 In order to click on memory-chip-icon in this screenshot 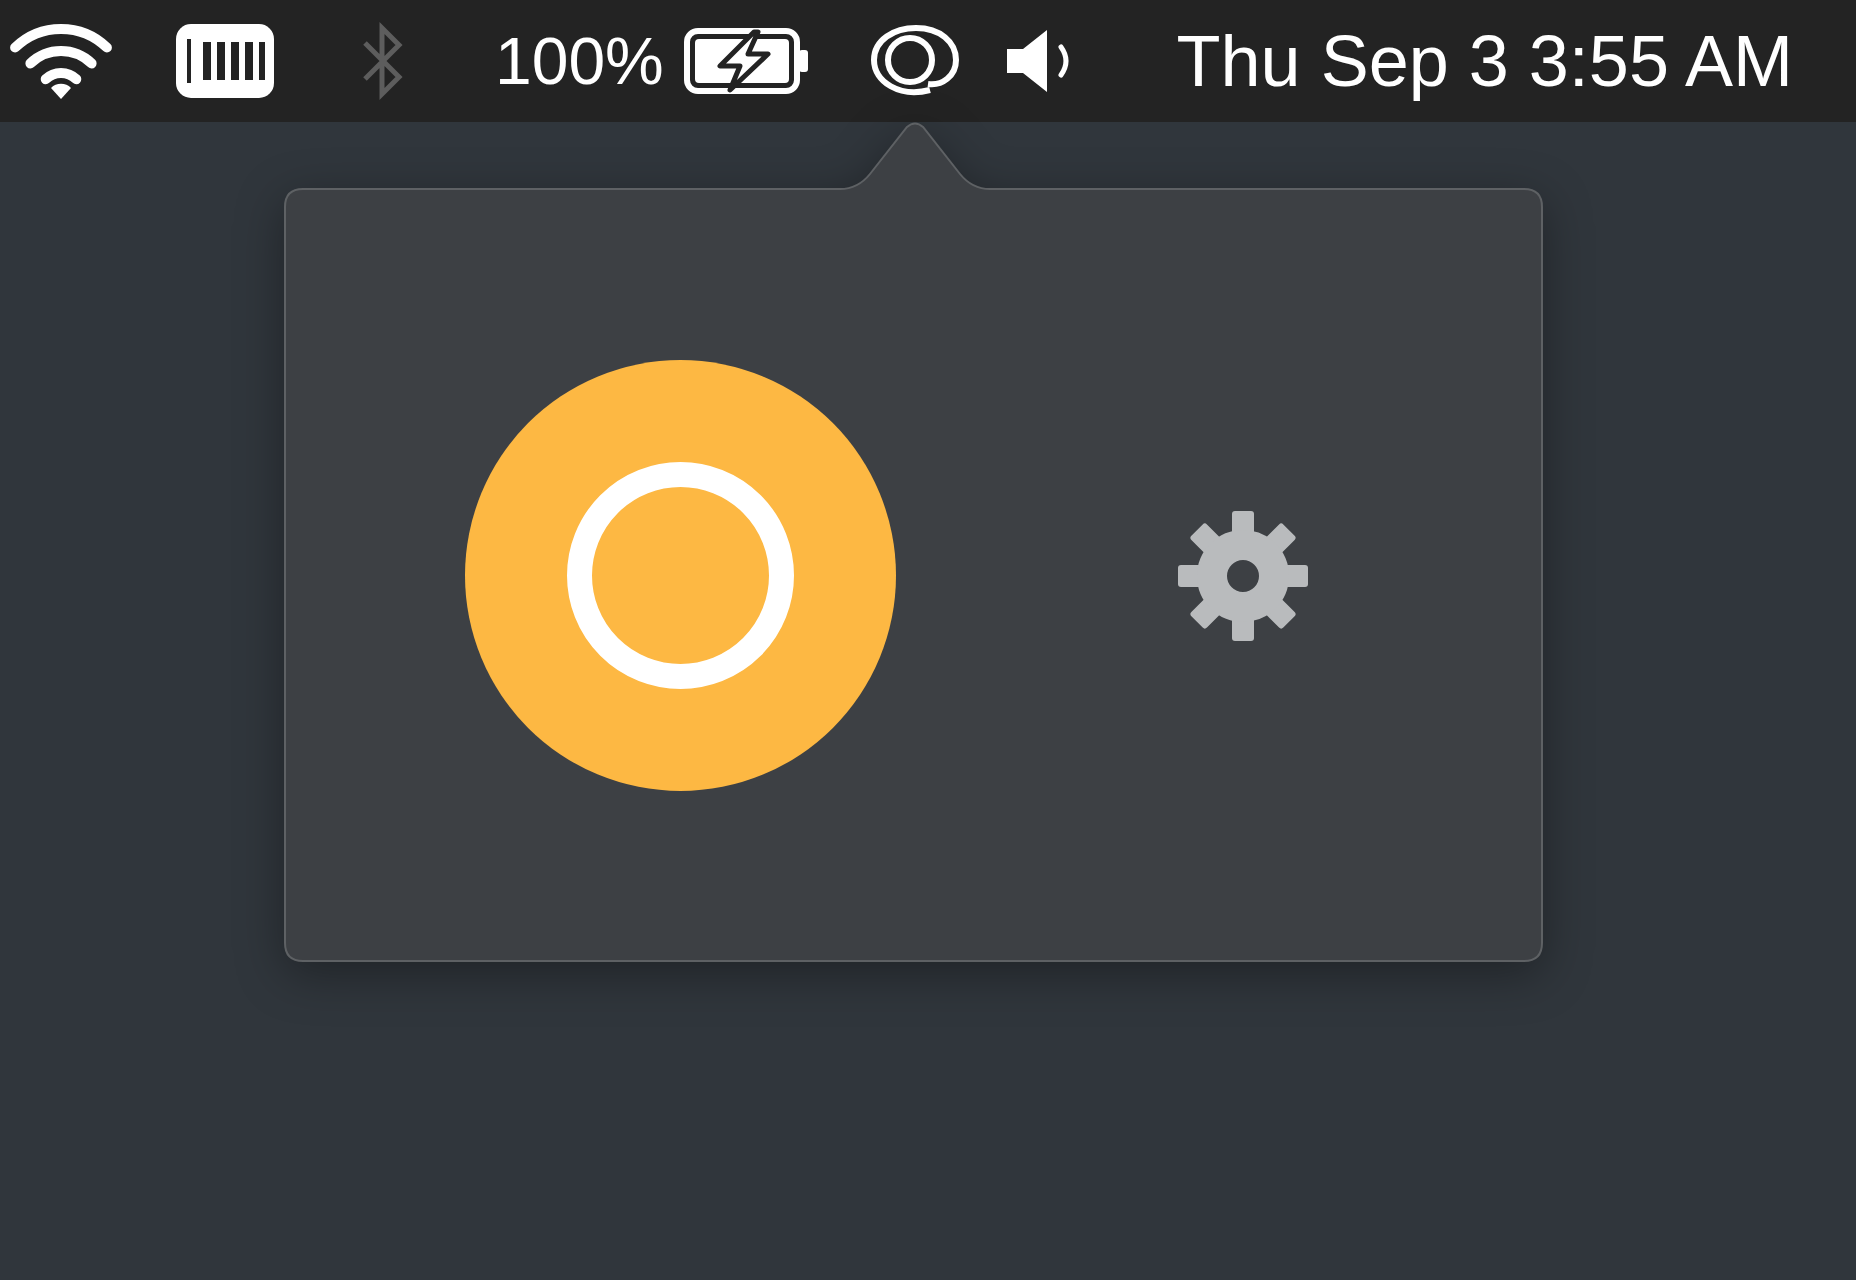, I will do `click(225, 61)`.